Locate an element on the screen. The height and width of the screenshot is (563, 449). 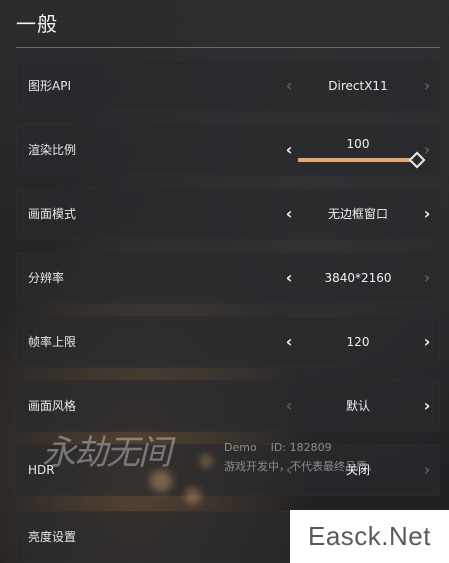
setting-value: 3840*2160 is located at coordinates (358, 278).